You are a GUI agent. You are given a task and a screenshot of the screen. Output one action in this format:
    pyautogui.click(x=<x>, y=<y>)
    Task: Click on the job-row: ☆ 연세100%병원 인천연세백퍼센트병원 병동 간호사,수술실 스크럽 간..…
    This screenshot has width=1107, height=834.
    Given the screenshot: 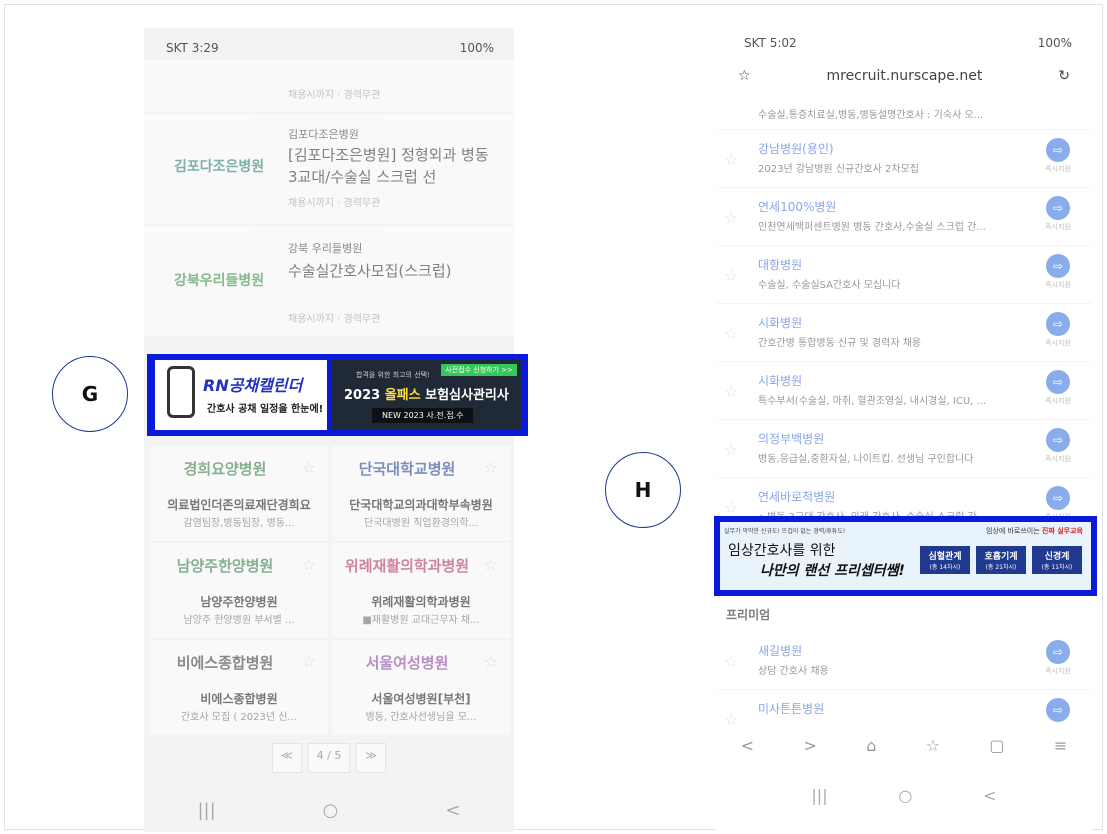 What is the action you would take?
    pyautogui.click(x=904, y=217)
    